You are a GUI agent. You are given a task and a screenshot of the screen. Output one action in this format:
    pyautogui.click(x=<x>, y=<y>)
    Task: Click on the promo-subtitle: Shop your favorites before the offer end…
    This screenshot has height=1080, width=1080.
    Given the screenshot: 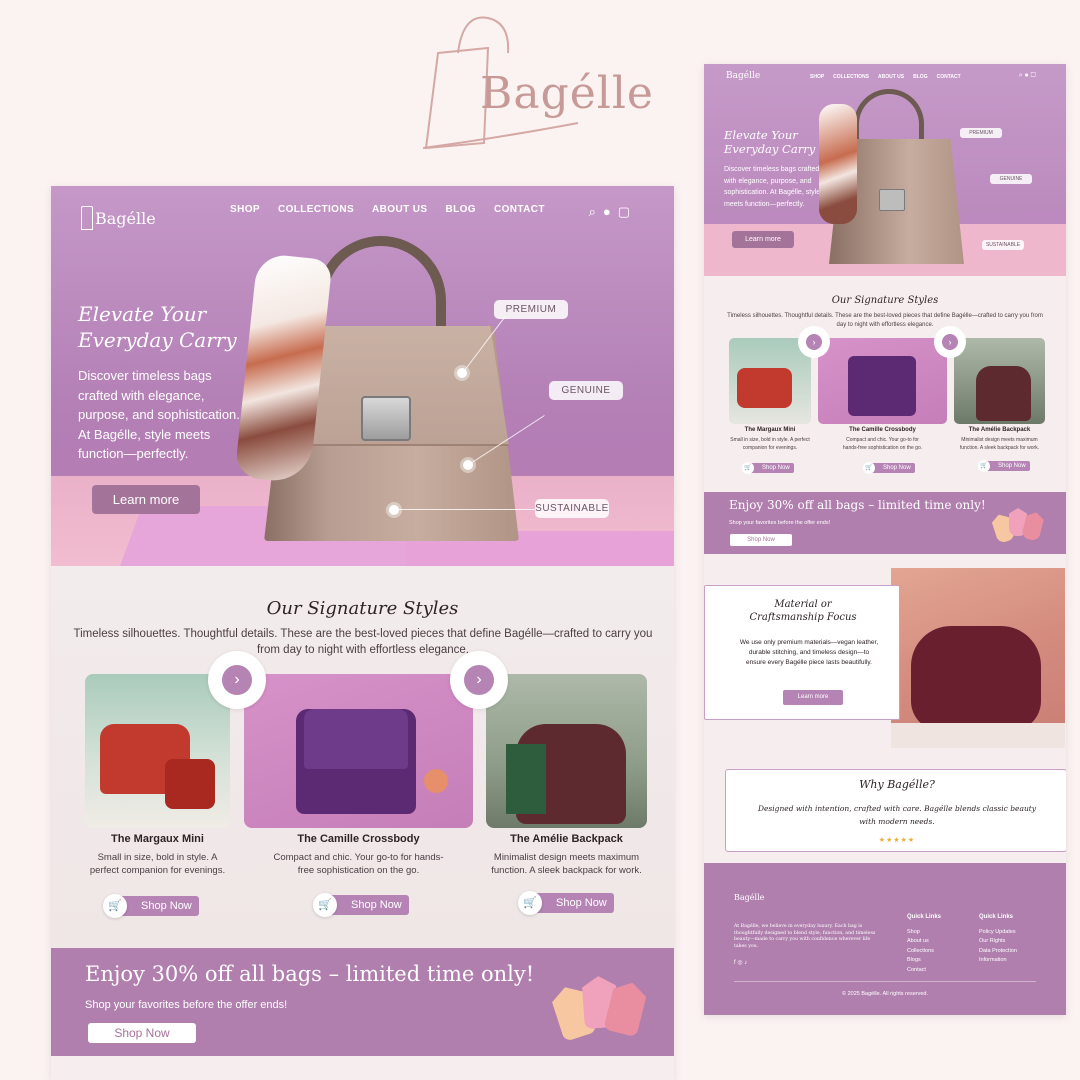 What is the action you would take?
    pyautogui.click(x=780, y=523)
    